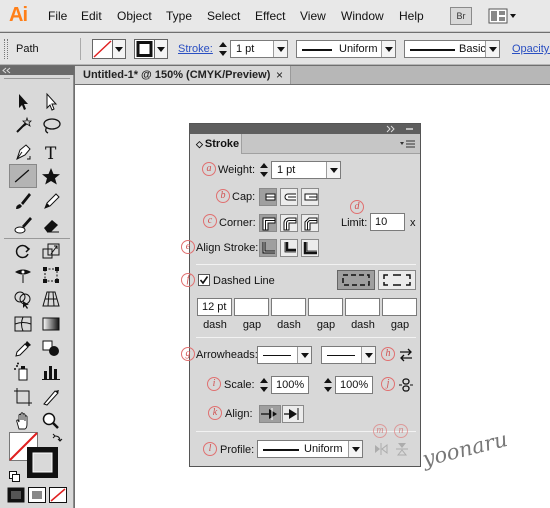 The height and width of the screenshot is (508, 550). What do you see at coordinates (51, 348) in the screenshot?
I see `blend-tool-icon` at bounding box center [51, 348].